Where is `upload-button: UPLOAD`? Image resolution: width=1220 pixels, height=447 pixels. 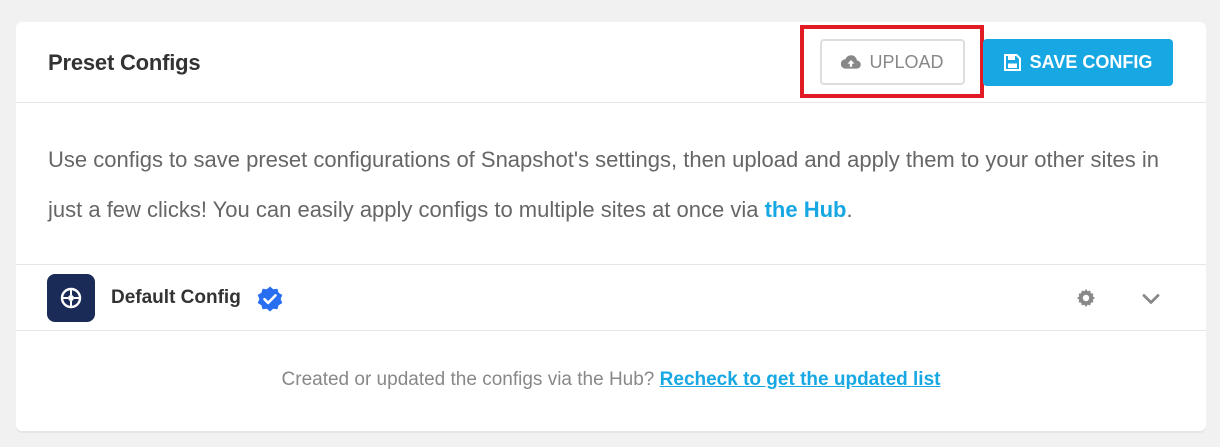
upload-button: UPLOAD is located at coordinates (892, 62).